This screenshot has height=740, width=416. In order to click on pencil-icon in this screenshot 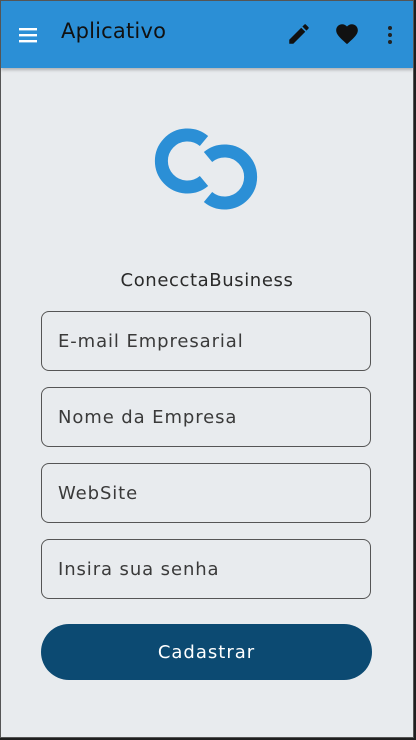, I will do `click(299, 34)`.